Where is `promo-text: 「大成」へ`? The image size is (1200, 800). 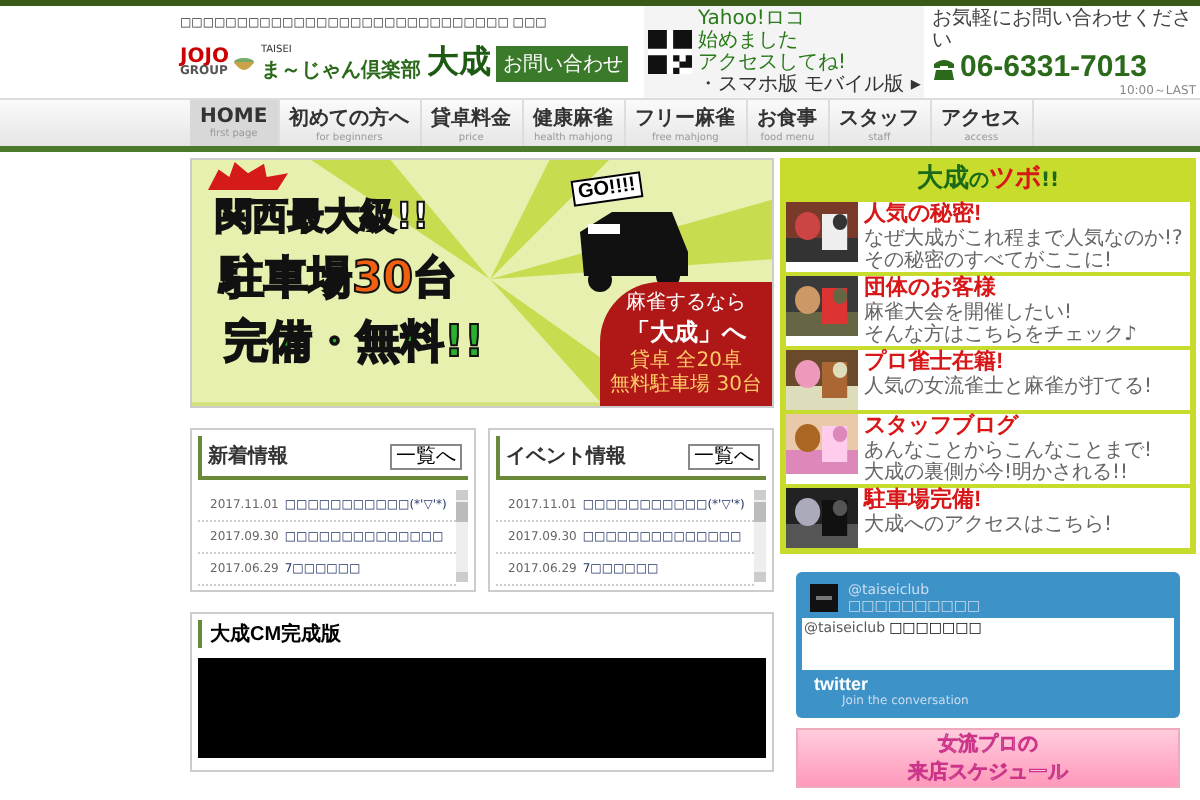 promo-text: 「大成」へ is located at coordinates (686, 332).